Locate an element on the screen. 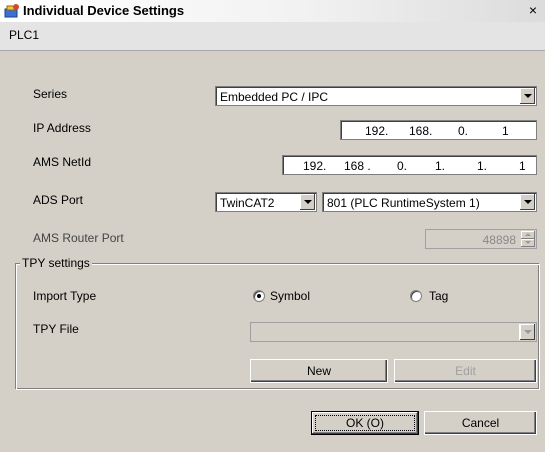 The width and height of the screenshot is (545, 452). ams-part-6: 1 is located at coordinates (522, 166).